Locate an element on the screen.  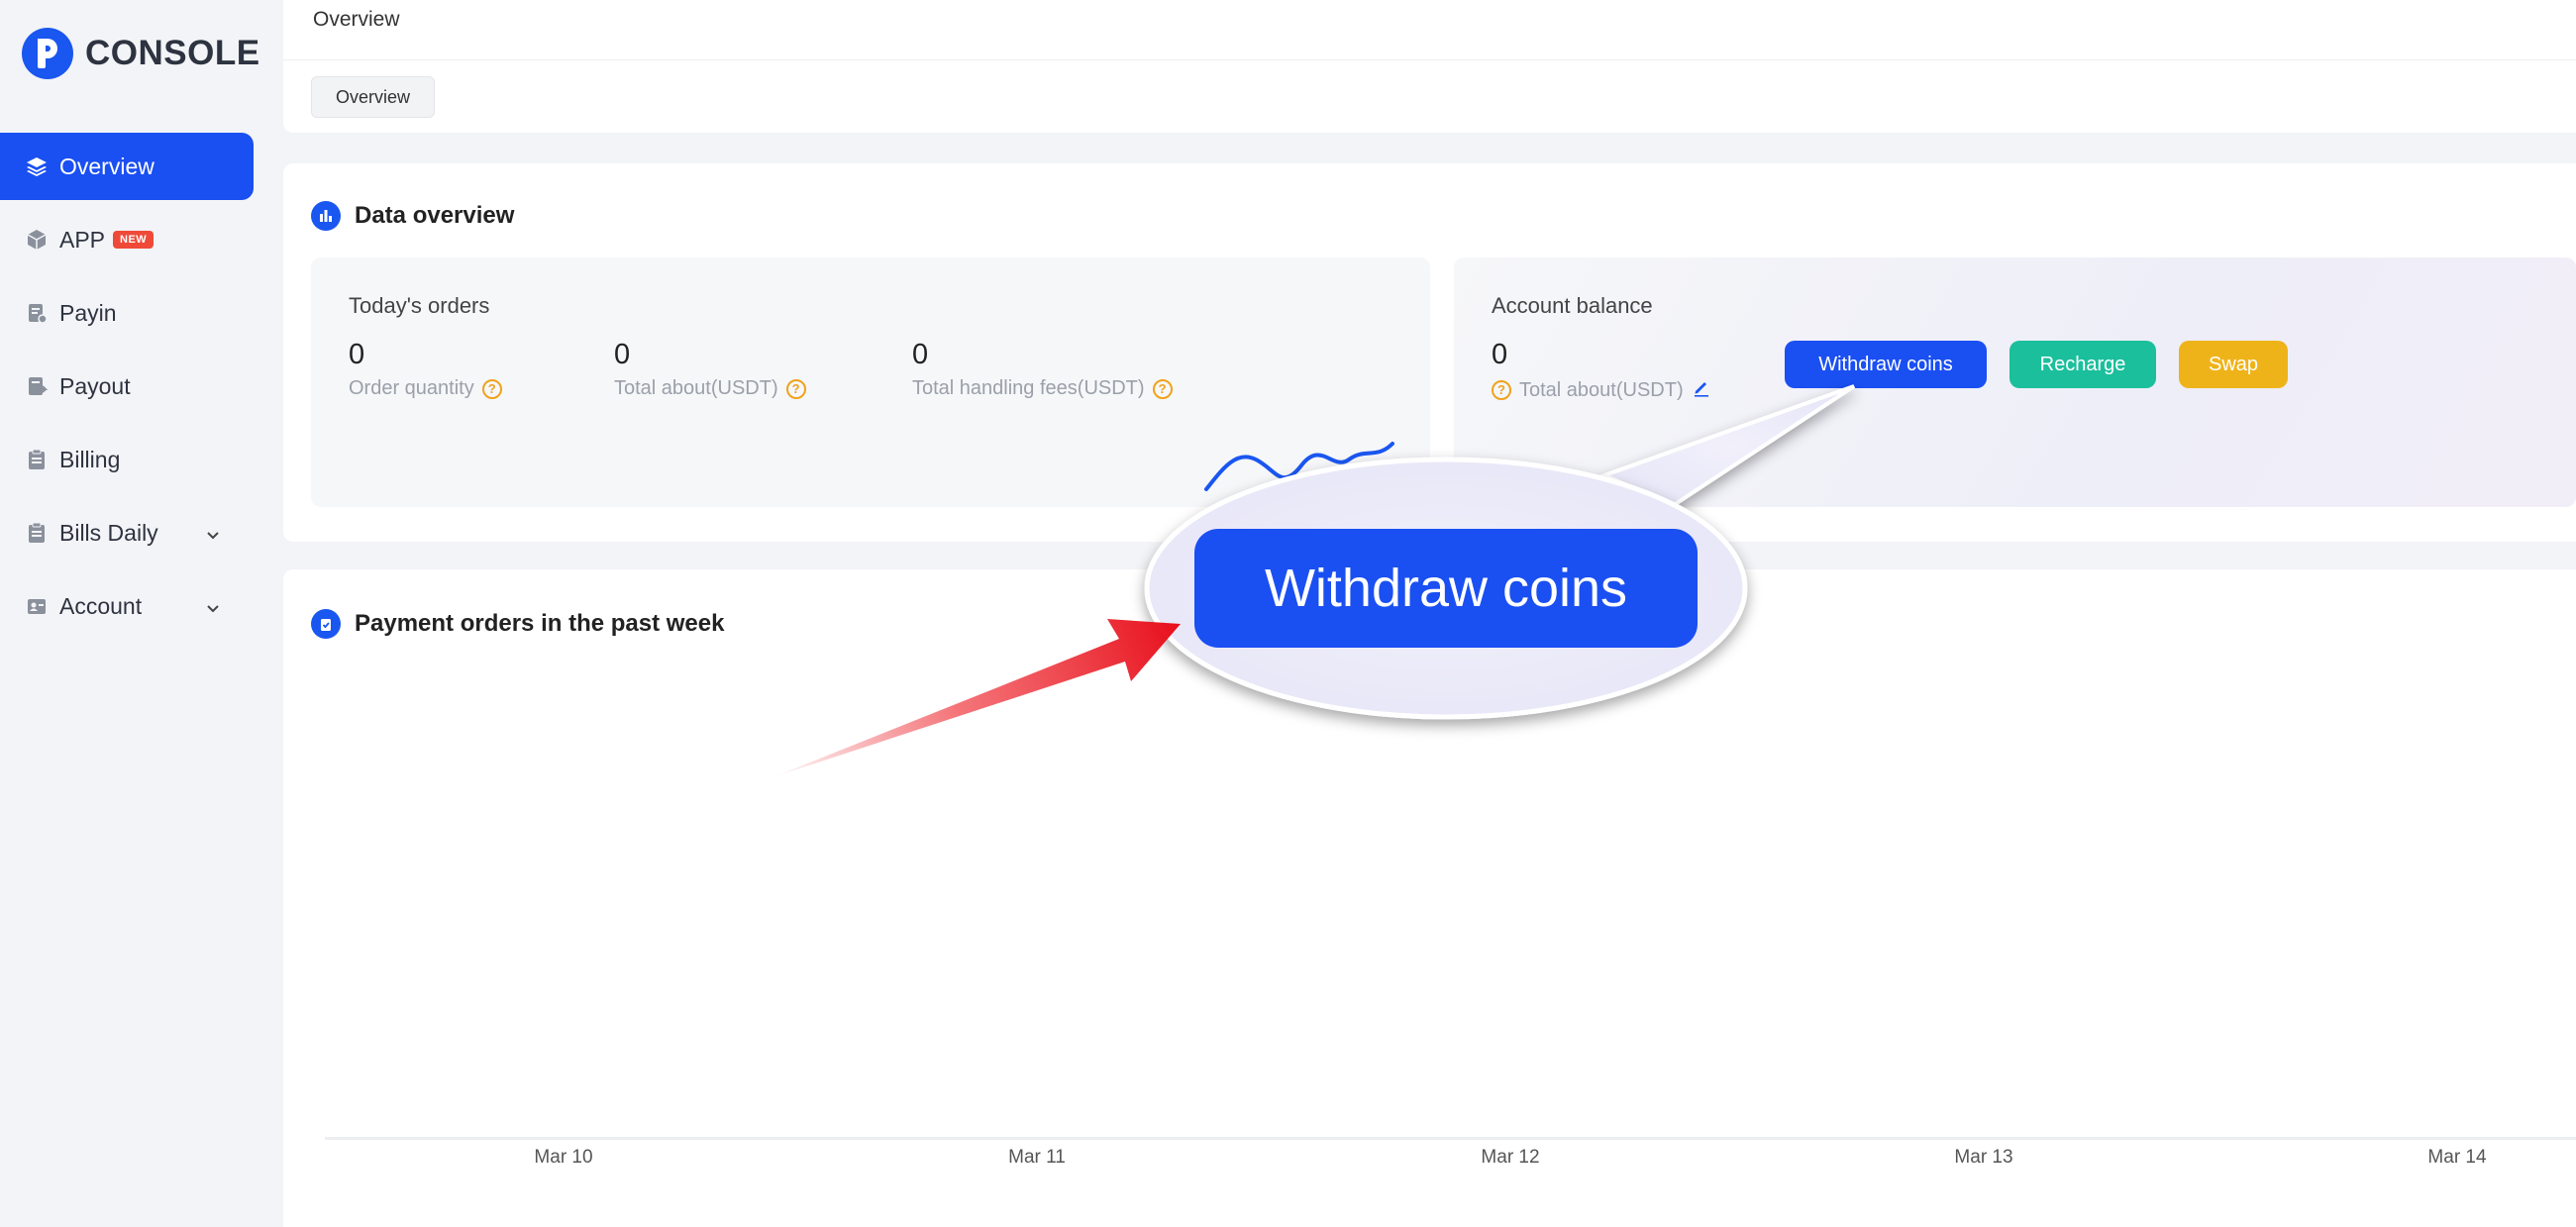
stat-label: Total handling fees(USDT) is located at coordinates (1028, 388).